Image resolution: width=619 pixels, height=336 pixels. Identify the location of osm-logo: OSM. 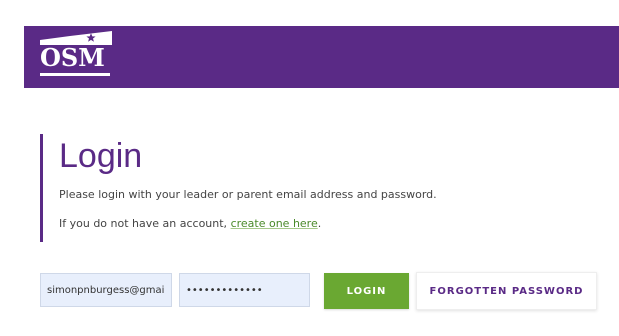
(76, 55).